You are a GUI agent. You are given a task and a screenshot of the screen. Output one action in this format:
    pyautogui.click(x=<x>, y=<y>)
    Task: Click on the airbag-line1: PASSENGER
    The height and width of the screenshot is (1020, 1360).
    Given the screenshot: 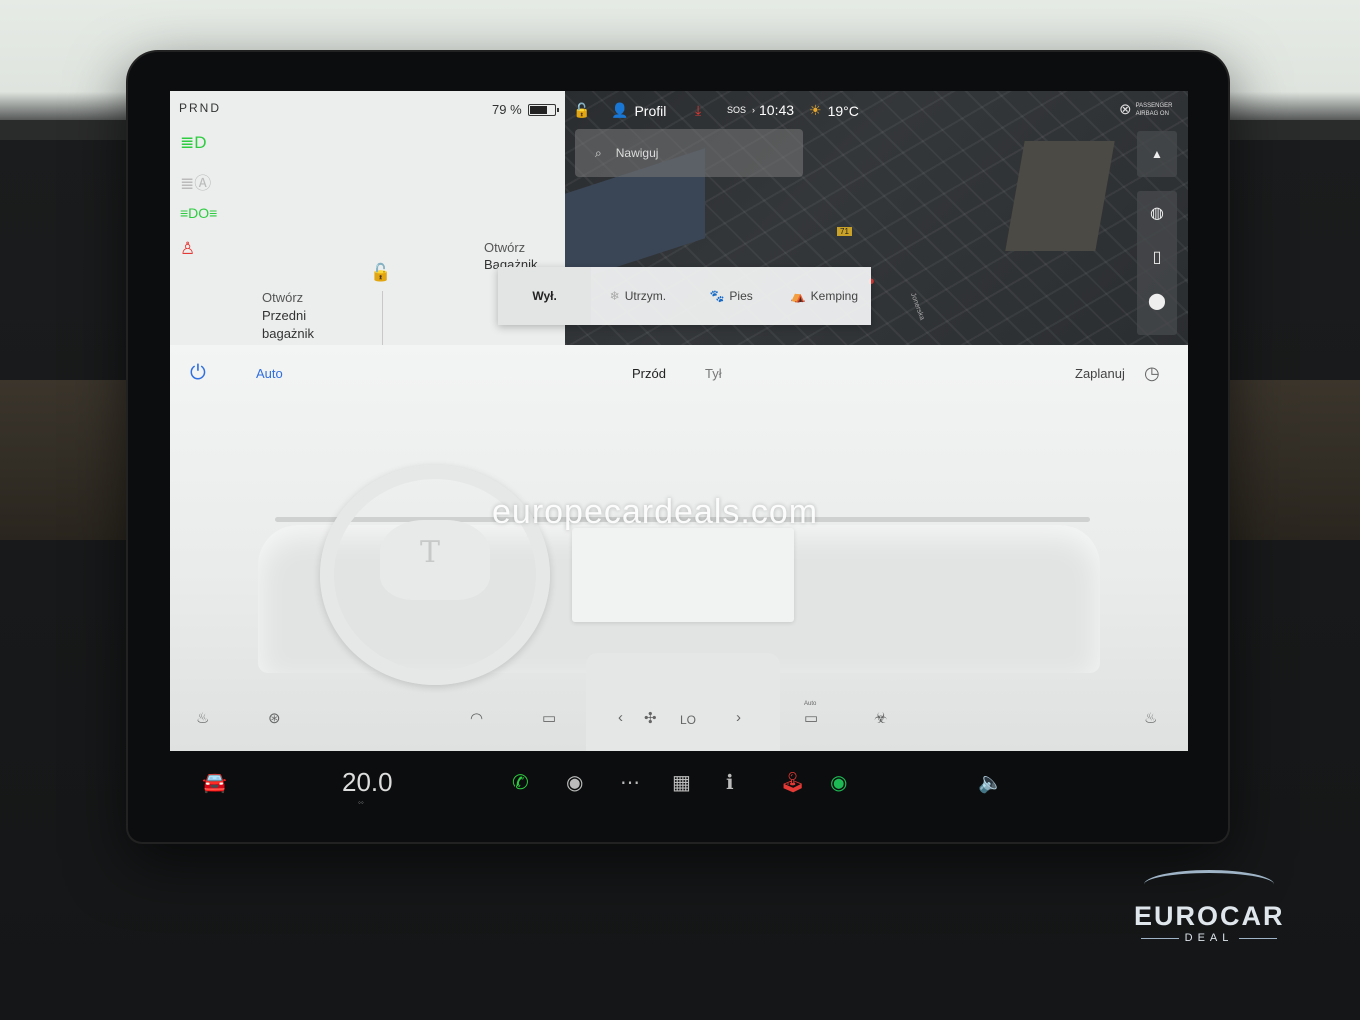 What is the action you would take?
    pyautogui.click(x=1154, y=106)
    